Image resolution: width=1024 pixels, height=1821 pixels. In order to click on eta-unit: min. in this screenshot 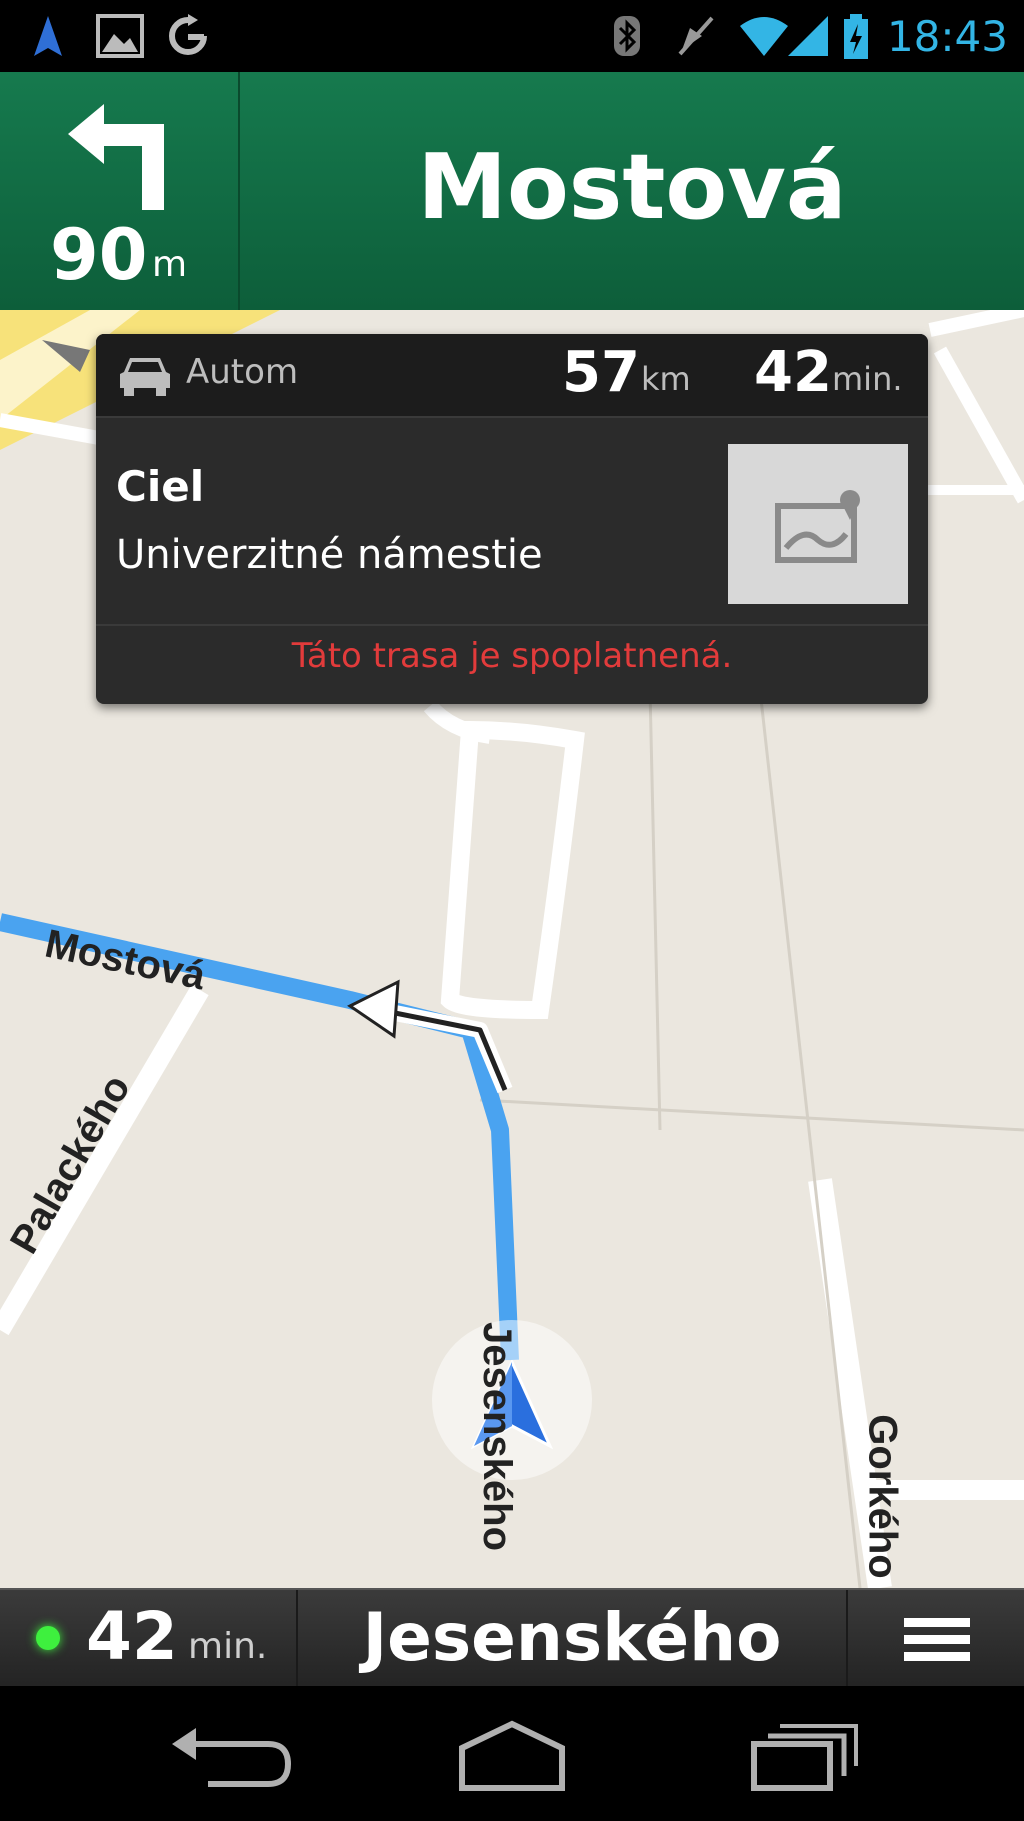, I will do `click(228, 1646)`.